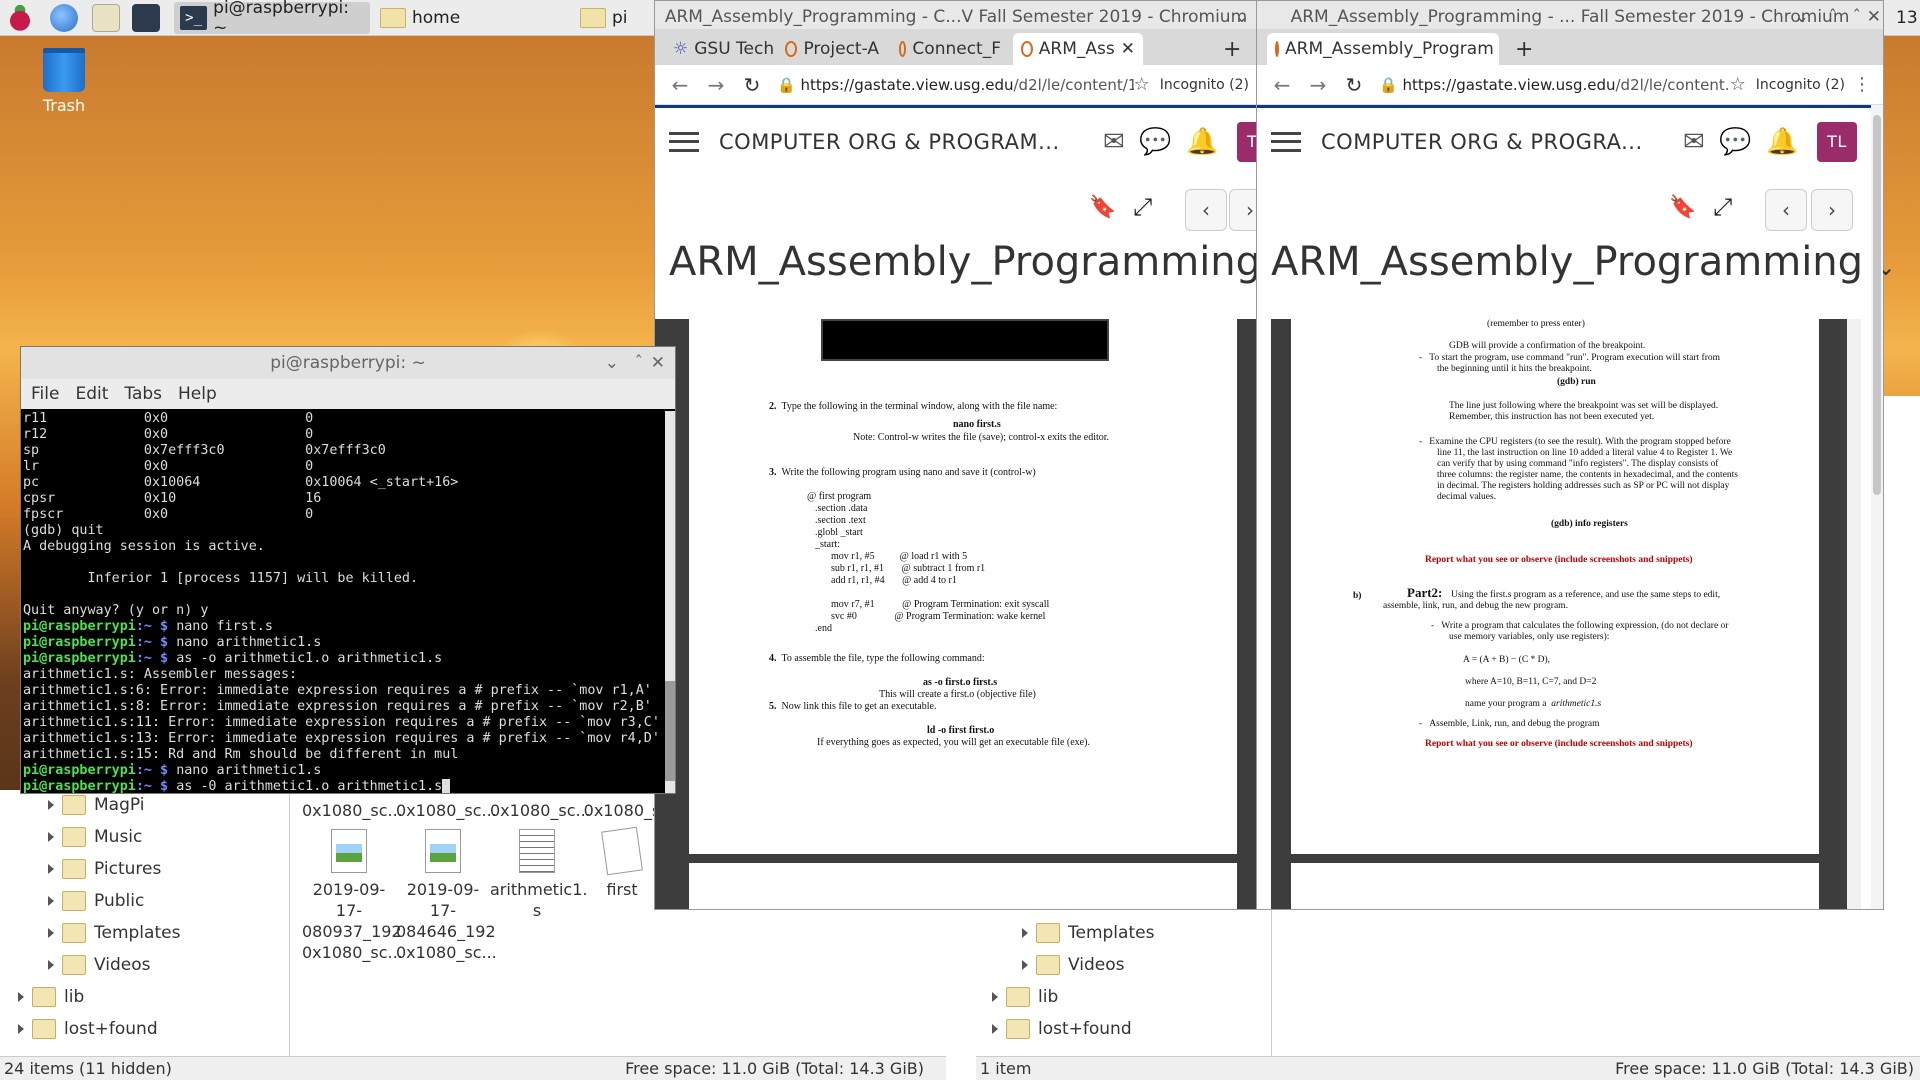 The image size is (1920, 1080). Describe the element at coordinates (473, 18) in the screenshot. I see `task-home: home` at that location.